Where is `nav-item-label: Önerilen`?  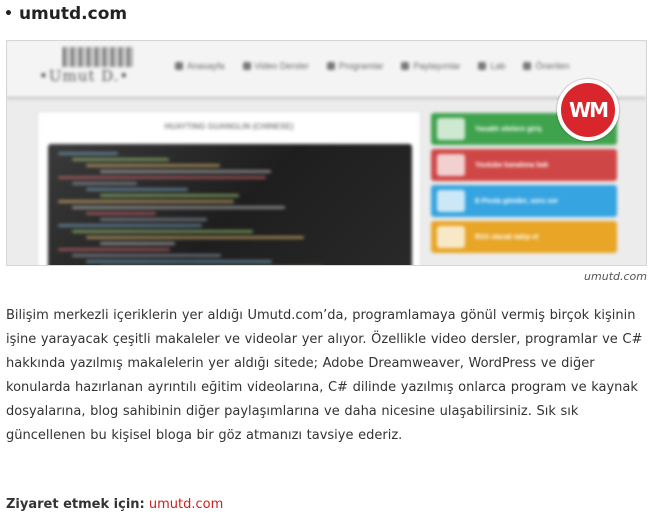 nav-item-label: Önerilen is located at coordinates (552, 66).